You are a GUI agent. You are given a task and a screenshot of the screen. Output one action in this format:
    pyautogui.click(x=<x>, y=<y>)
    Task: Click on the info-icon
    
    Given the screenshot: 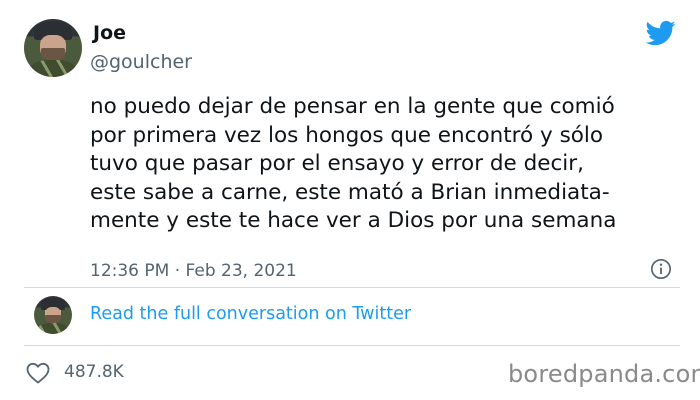 What is the action you would take?
    pyautogui.click(x=661, y=269)
    